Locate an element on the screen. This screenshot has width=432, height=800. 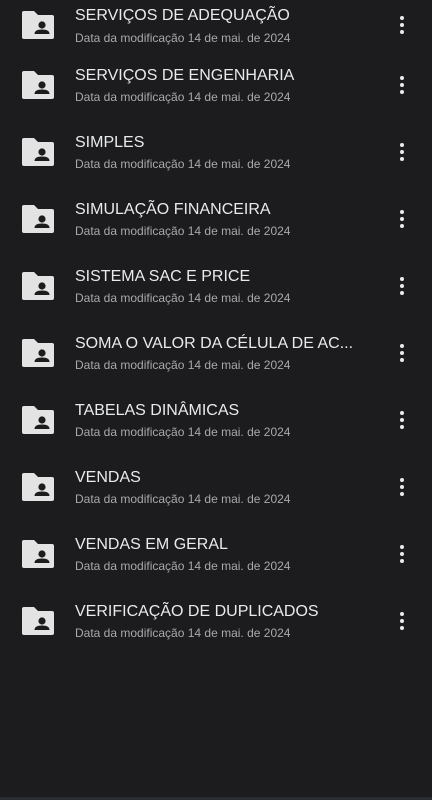
file-name: SERVIÇOS DE ENGENHARIA is located at coordinates (185, 75).